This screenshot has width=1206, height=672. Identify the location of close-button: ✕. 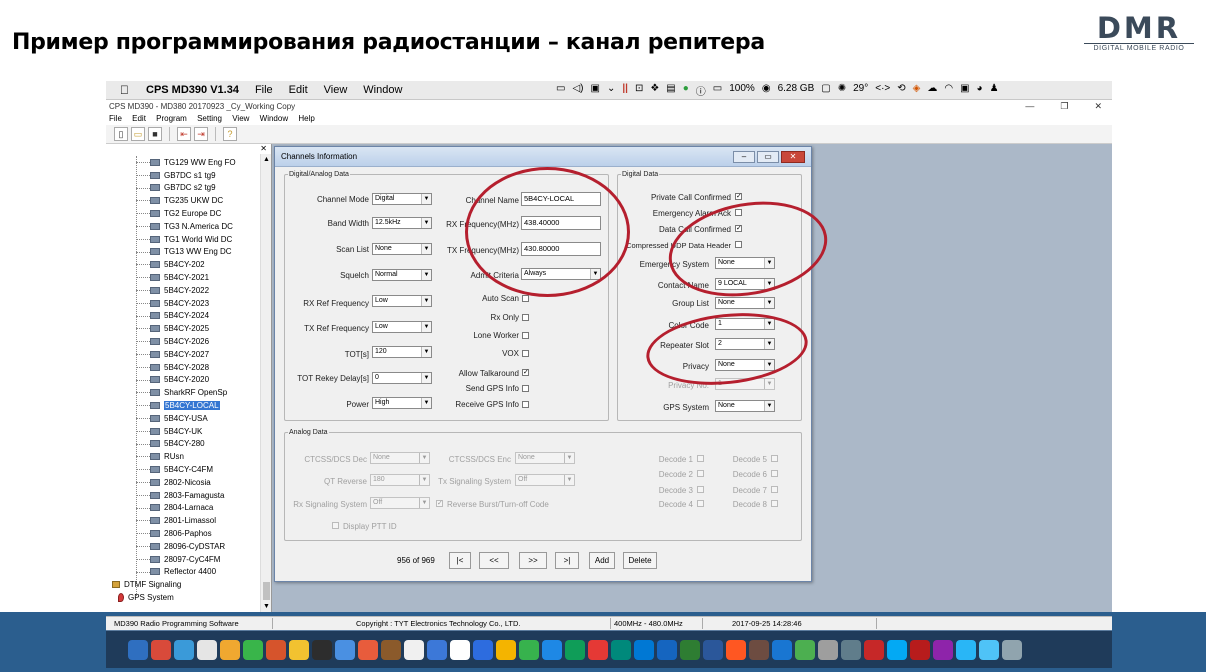
(1098, 106).